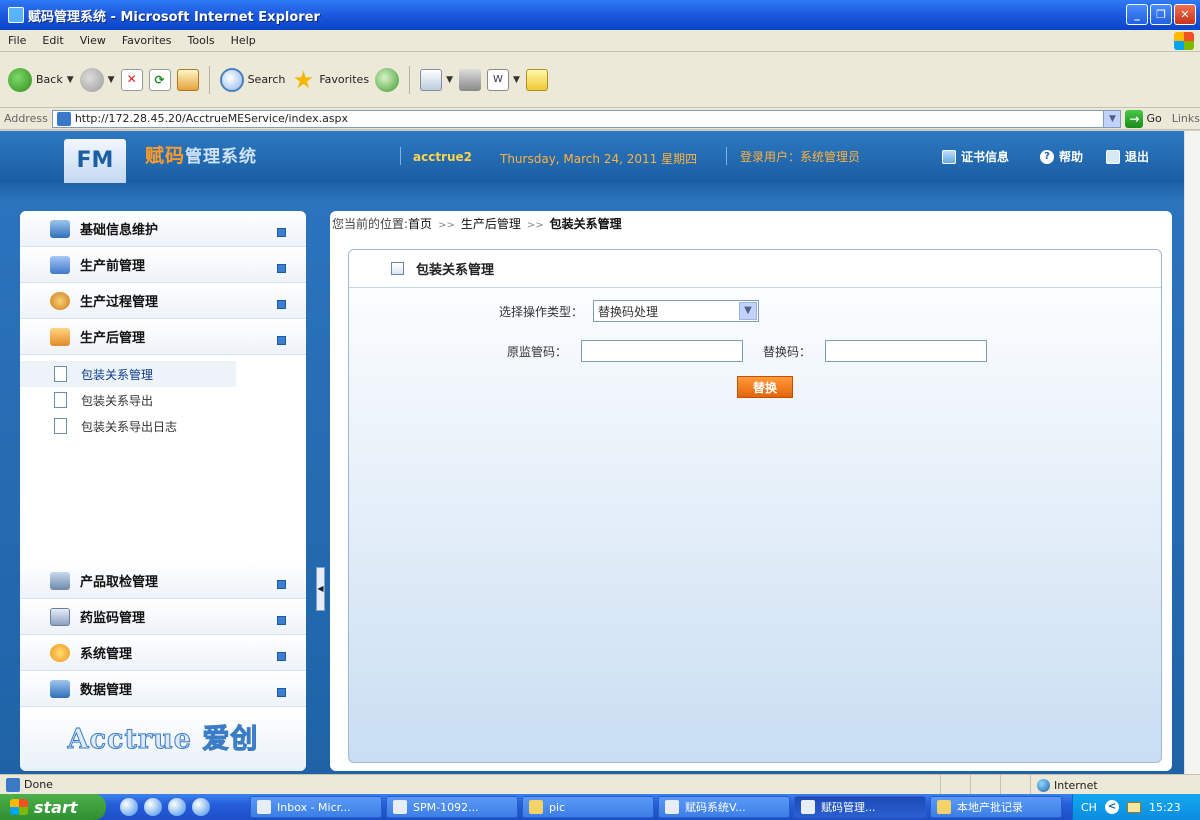 This screenshot has width=1200, height=820. I want to click on mail-tray-icon, so click(1133, 807).